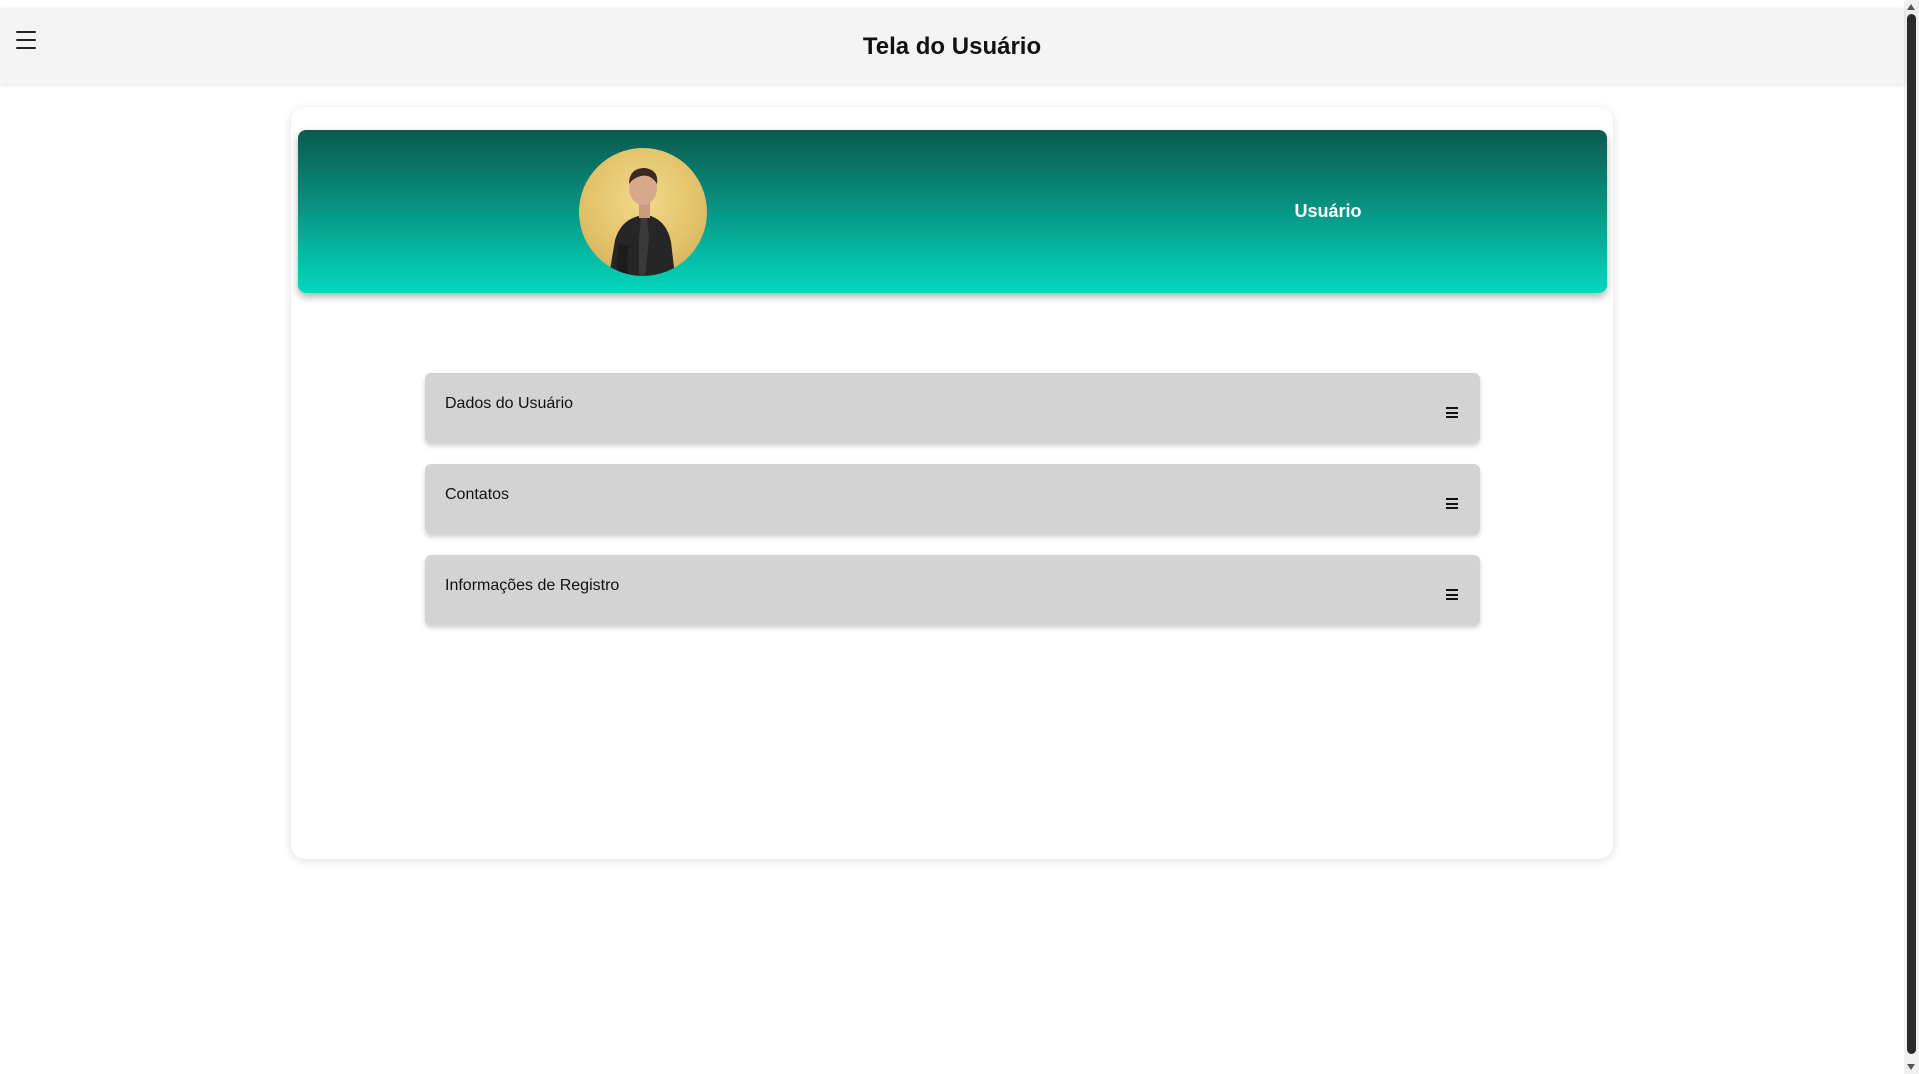 Image resolution: width=1919 pixels, height=1074 pixels. I want to click on section-informacoes-de-registro: Informações de Registro, so click(952, 590).